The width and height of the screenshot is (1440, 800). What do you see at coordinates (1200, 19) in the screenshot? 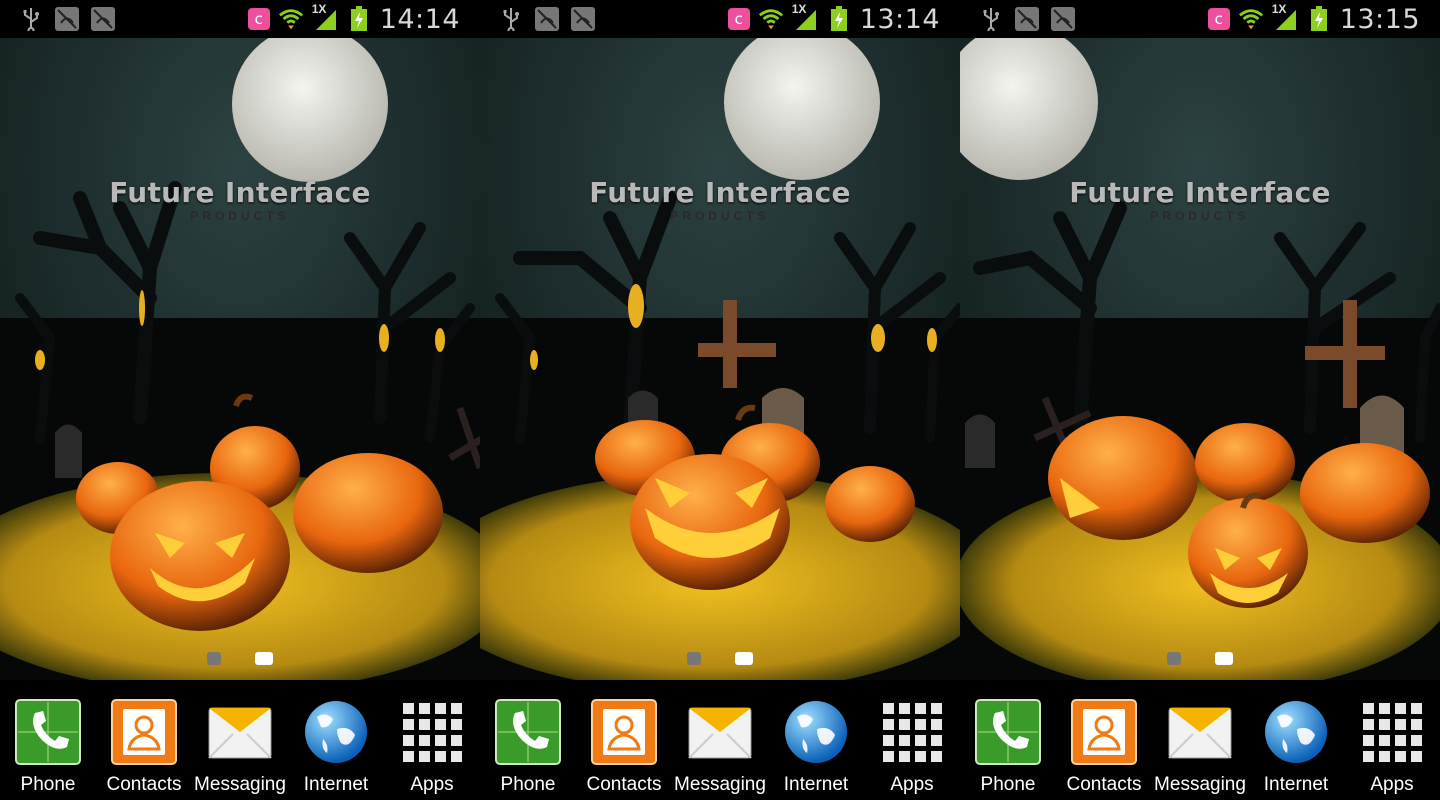
I see `status-bar: c 1X 13:15` at bounding box center [1200, 19].